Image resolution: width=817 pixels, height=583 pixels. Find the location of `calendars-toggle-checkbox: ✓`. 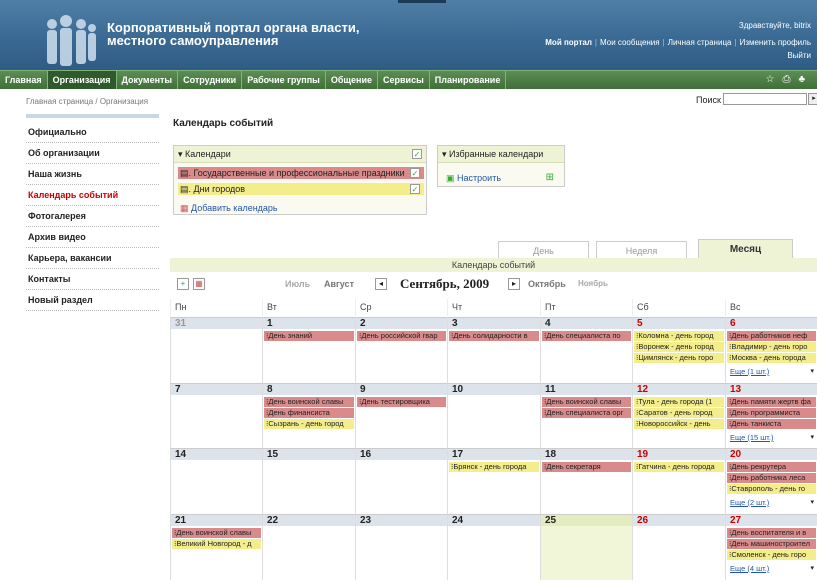

calendars-toggle-checkbox: ✓ is located at coordinates (417, 154).